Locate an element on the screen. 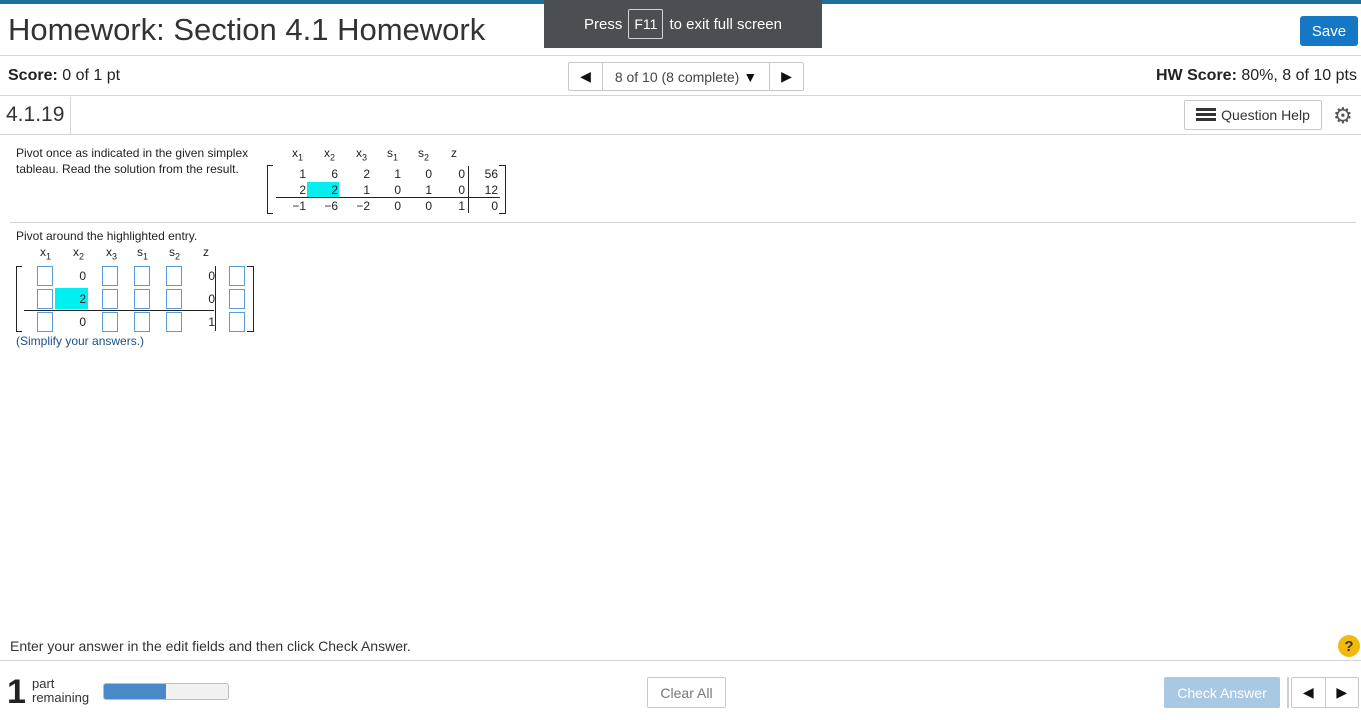 This screenshot has width=1361, height=720. parts-label-line1: part is located at coordinates (43, 683).